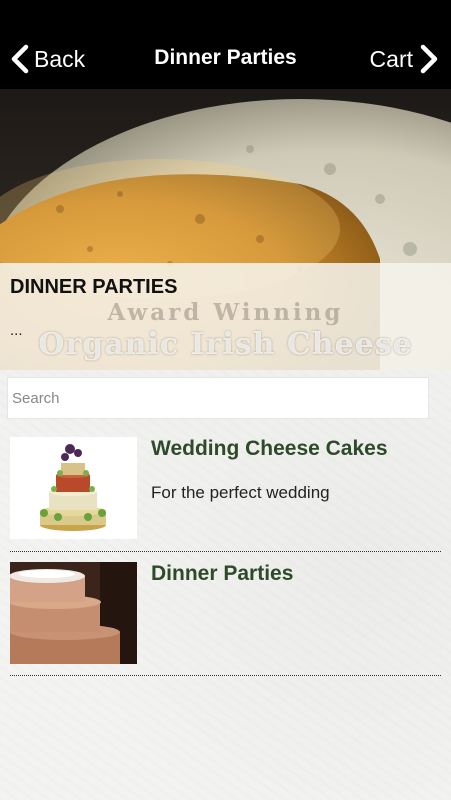 This screenshot has width=451, height=800. Describe the element at coordinates (225, 344) in the screenshot. I see `organic-irish-cheese-logo-text: Organic Irish Cheese` at that location.